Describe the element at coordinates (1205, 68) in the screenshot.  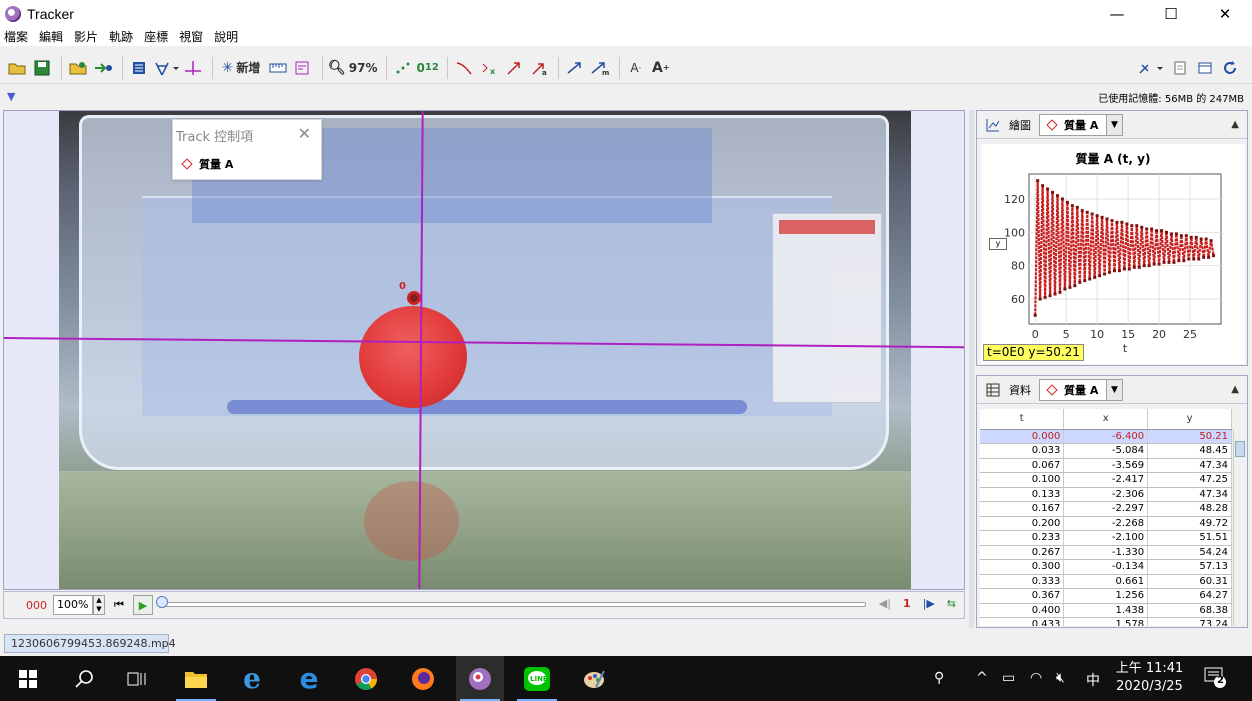
I see `properties-icon` at that location.